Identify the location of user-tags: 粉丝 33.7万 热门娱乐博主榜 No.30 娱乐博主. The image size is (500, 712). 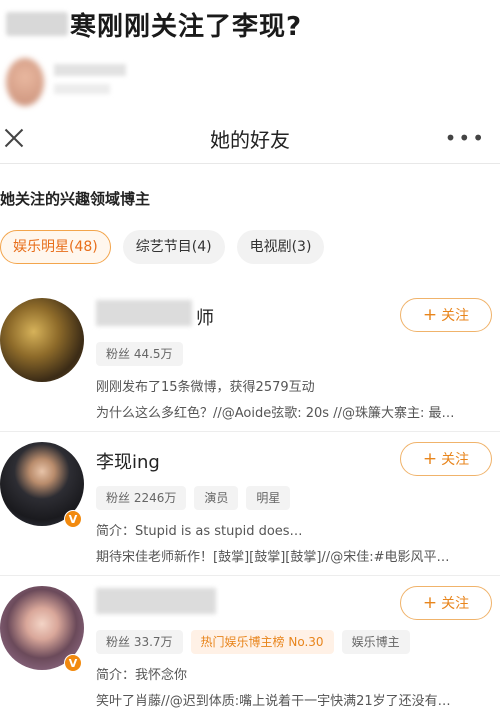
(253, 642).